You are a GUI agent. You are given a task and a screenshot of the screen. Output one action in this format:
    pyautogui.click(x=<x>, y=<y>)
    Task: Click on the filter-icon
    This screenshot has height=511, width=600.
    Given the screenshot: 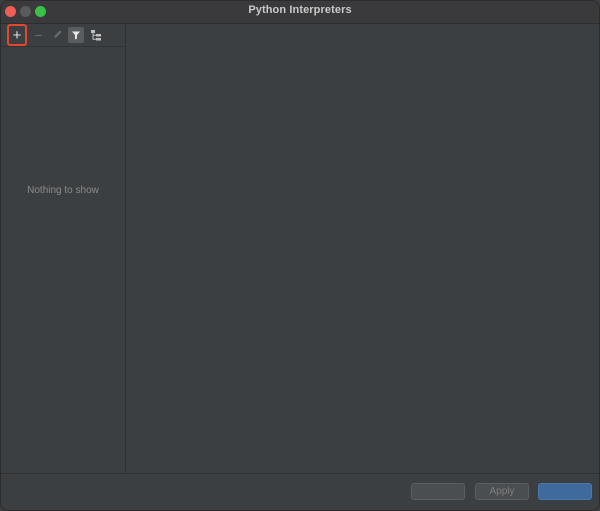 What is the action you would take?
    pyautogui.click(x=76, y=35)
    